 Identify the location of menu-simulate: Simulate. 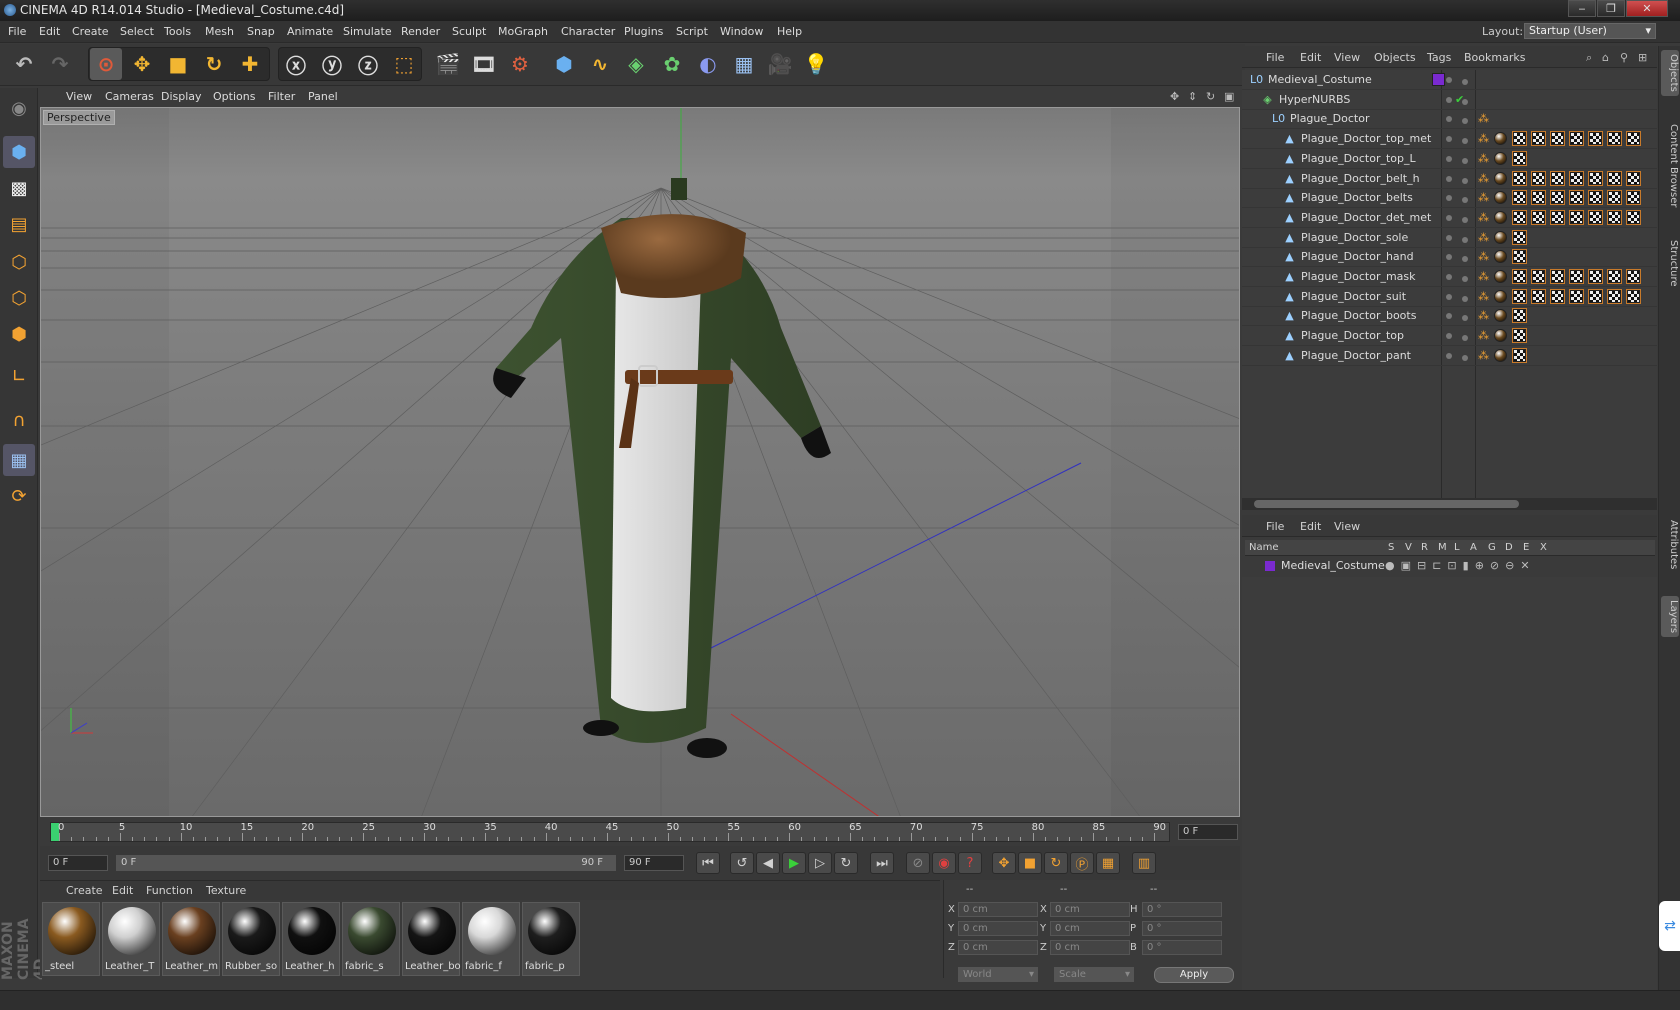
(367, 31).